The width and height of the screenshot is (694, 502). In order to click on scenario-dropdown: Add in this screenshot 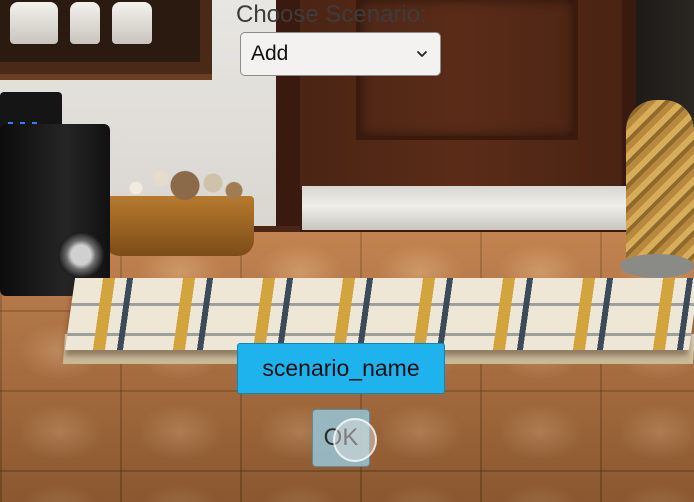, I will do `click(340, 54)`.